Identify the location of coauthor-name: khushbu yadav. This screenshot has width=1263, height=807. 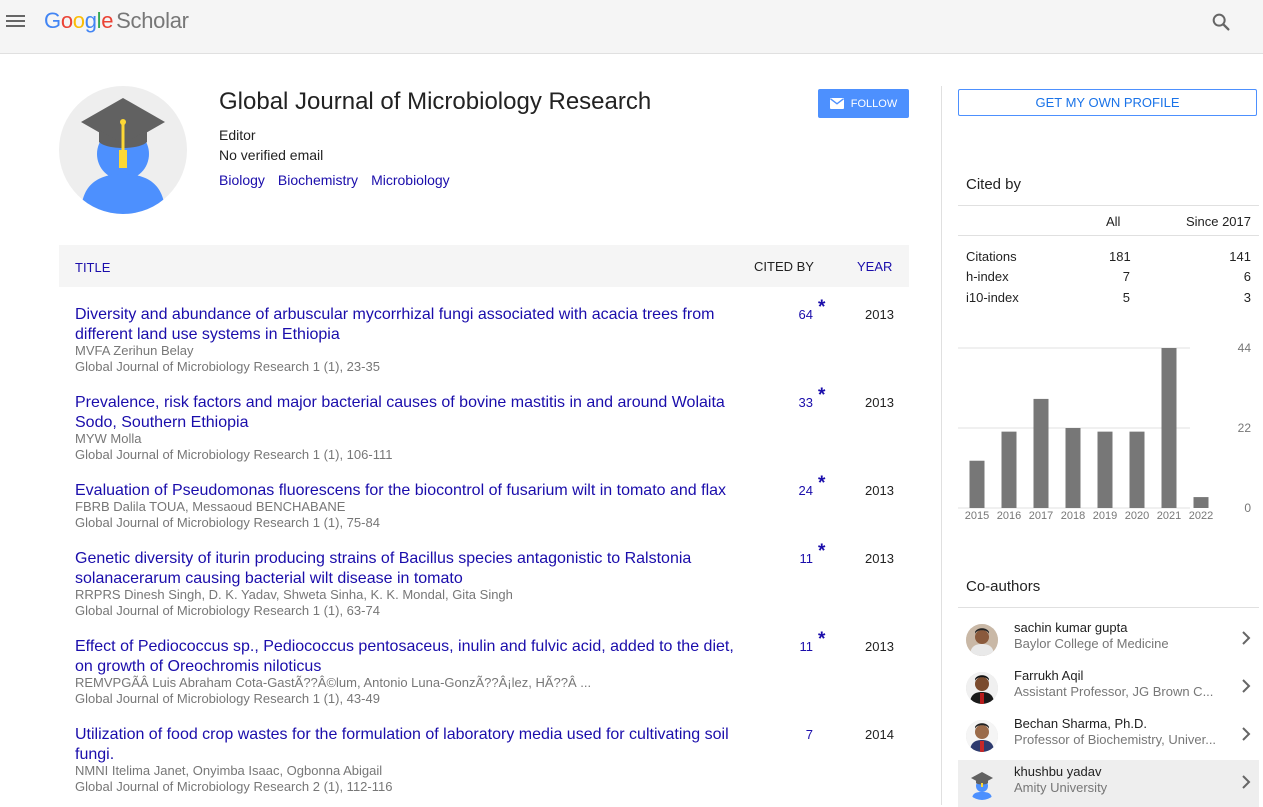
(1058, 771).